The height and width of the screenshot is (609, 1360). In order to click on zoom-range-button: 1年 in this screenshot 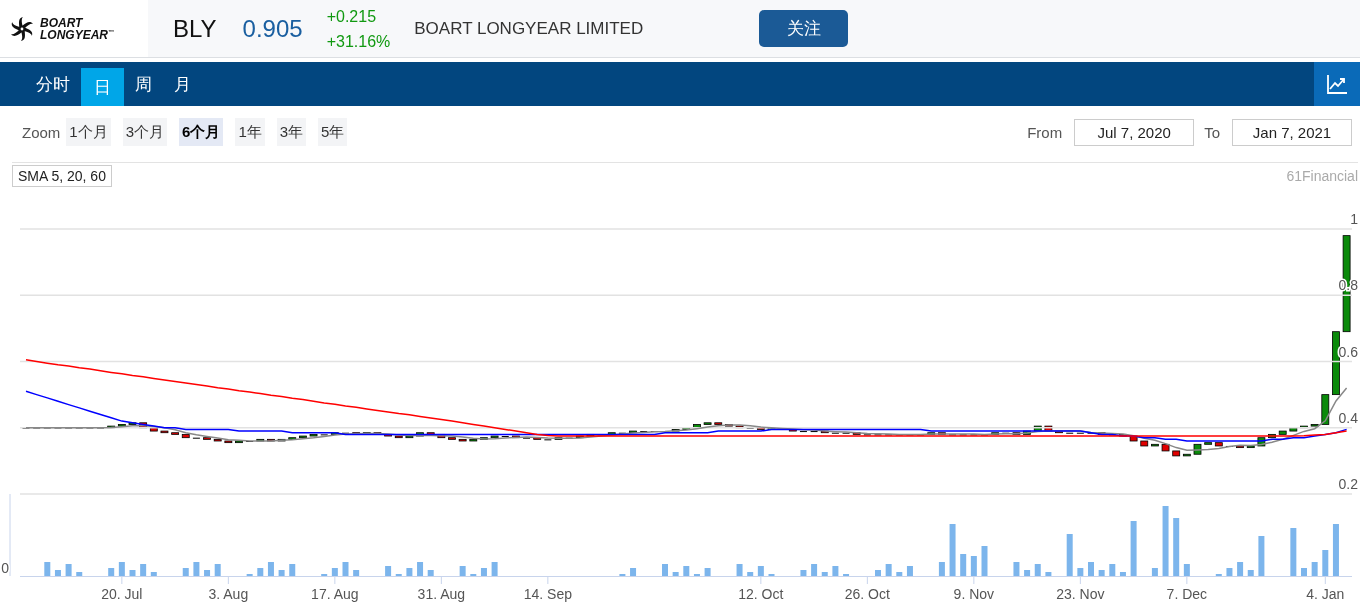, I will do `click(250, 132)`.